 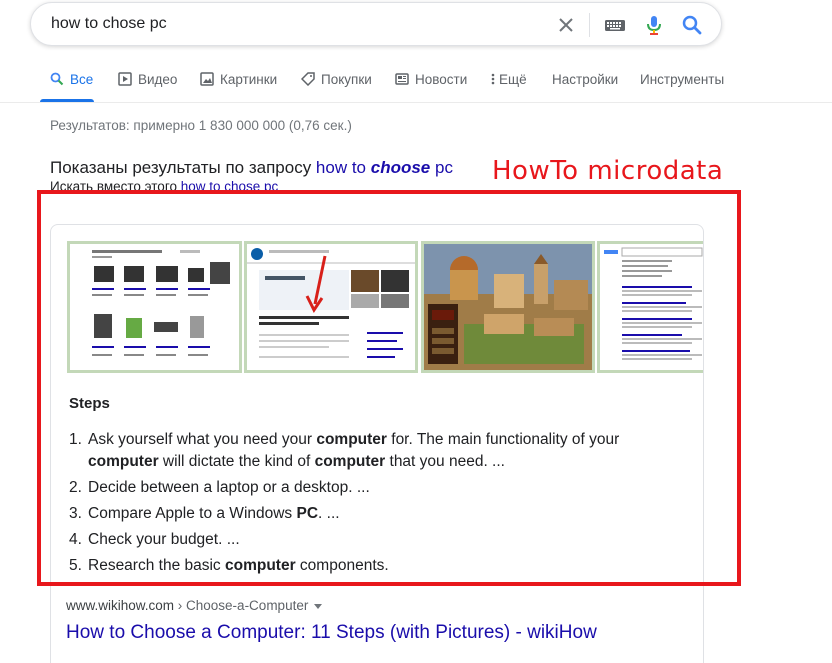 What do you see at coordinates (307, 79) in the screenshot?
I see `tag-icon` at bounding box center [307, 79].